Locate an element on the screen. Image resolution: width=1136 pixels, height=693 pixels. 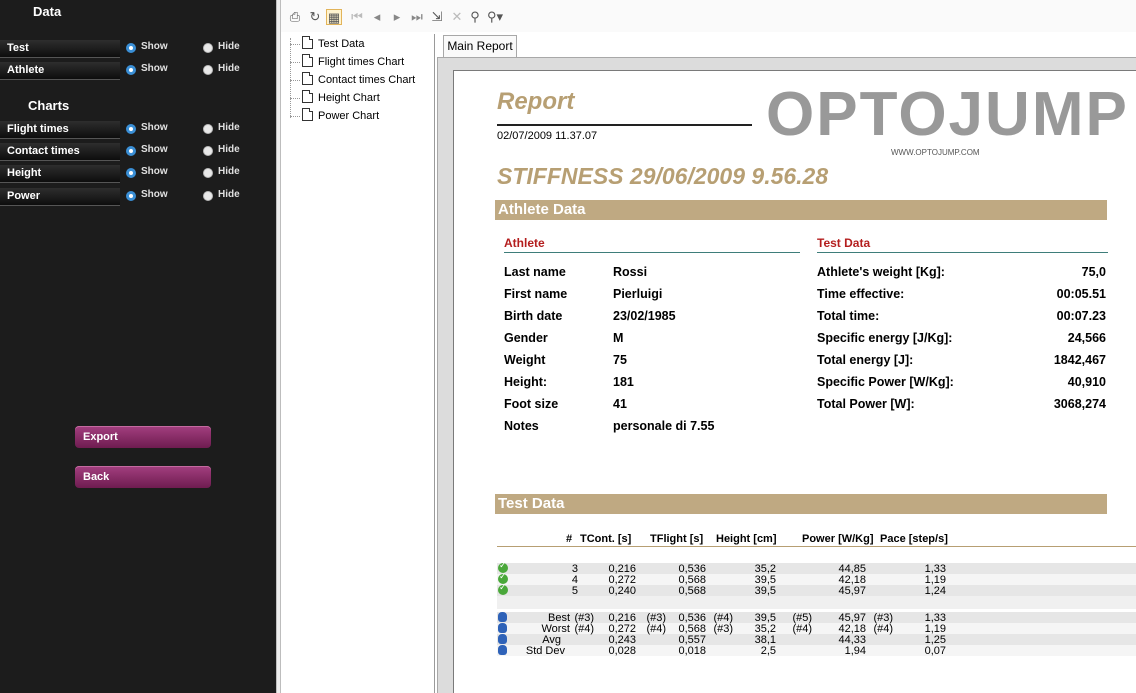
flight-times-show-radio is located at coordinates (131, 129).